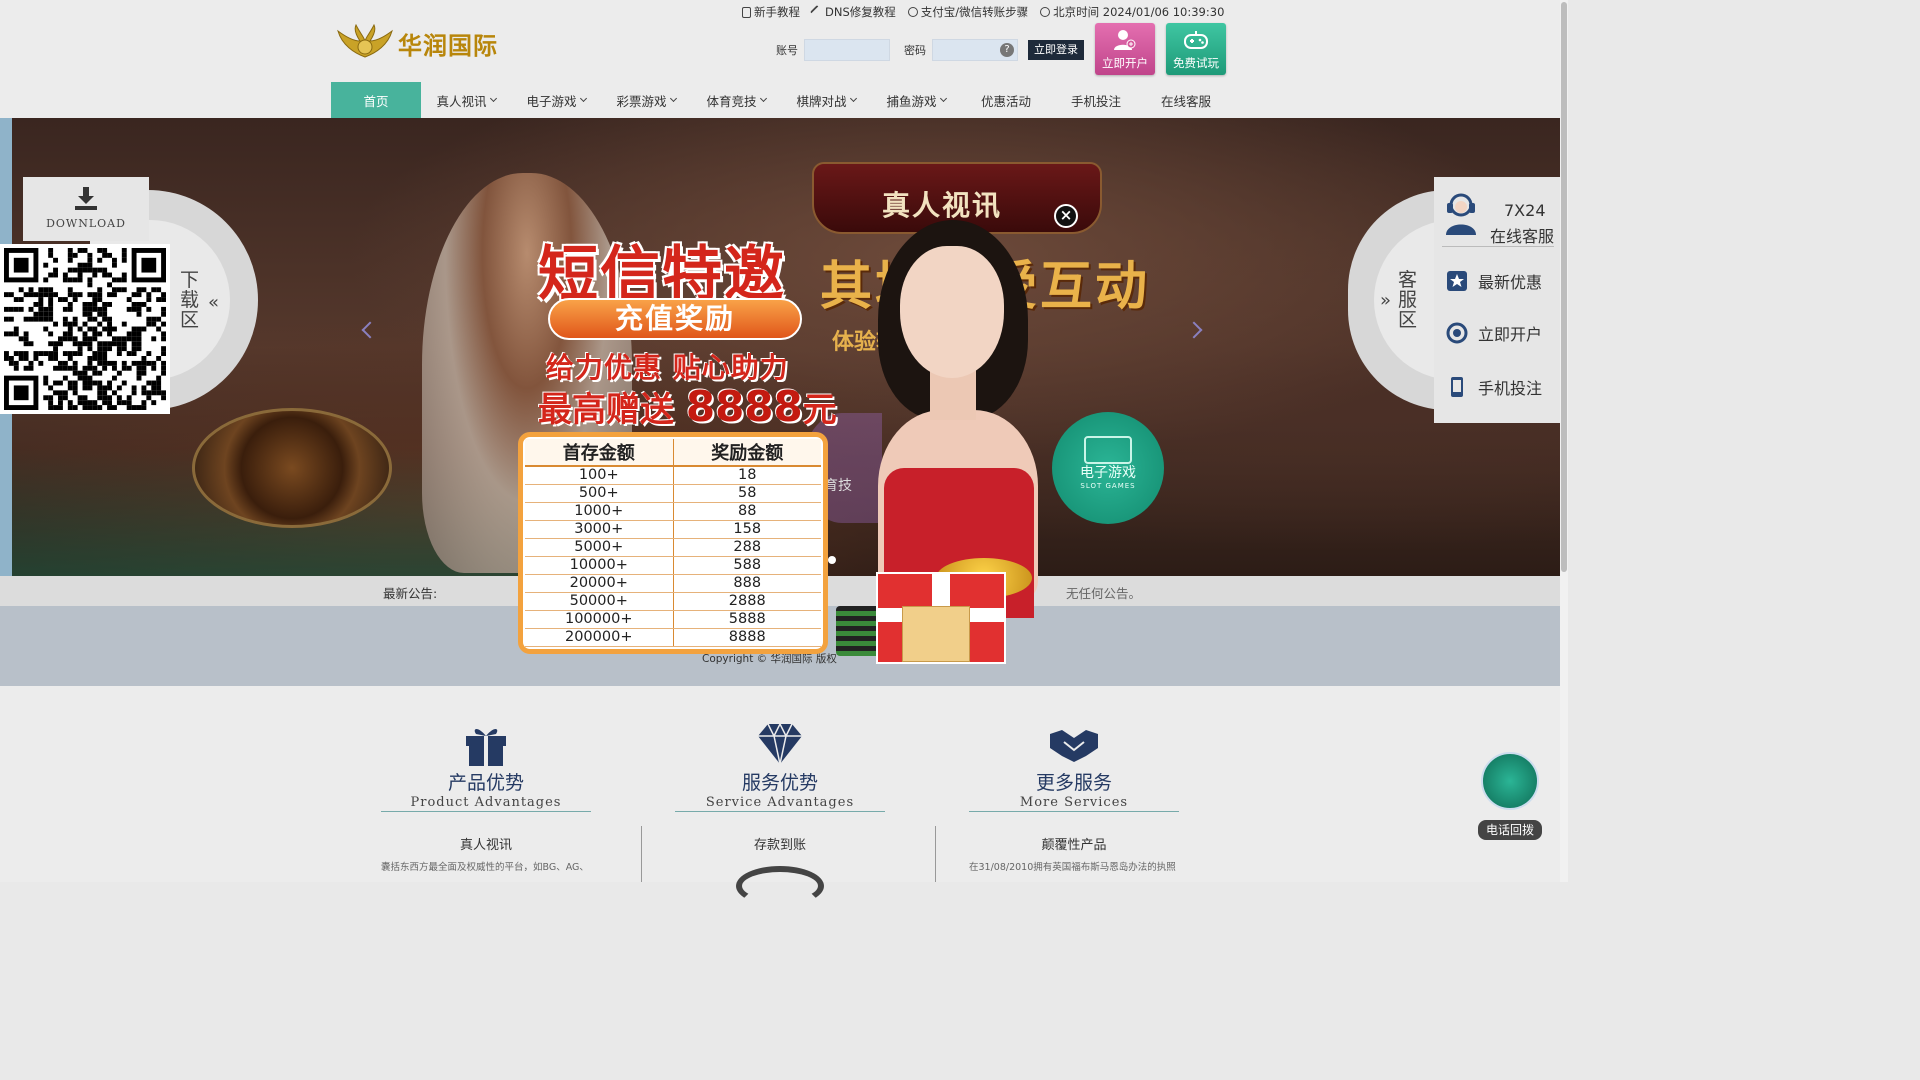  What do you see at coordinates (747, 475) in the screenshot?
I see `table-cell: 18` at bounding box center [747, 475].